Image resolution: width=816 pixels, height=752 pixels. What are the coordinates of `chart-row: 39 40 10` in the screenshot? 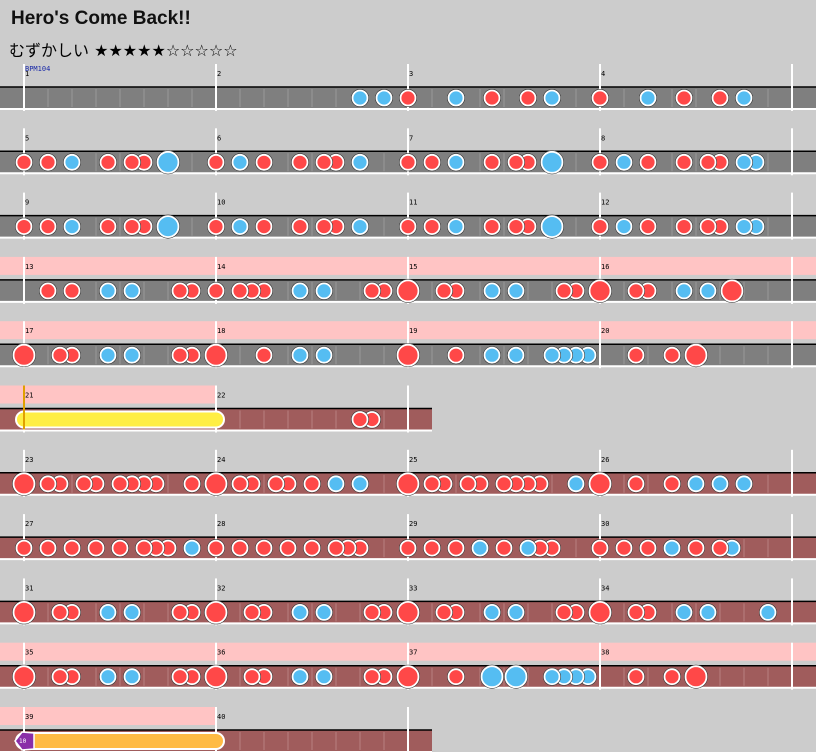 It's located at (216, 729).